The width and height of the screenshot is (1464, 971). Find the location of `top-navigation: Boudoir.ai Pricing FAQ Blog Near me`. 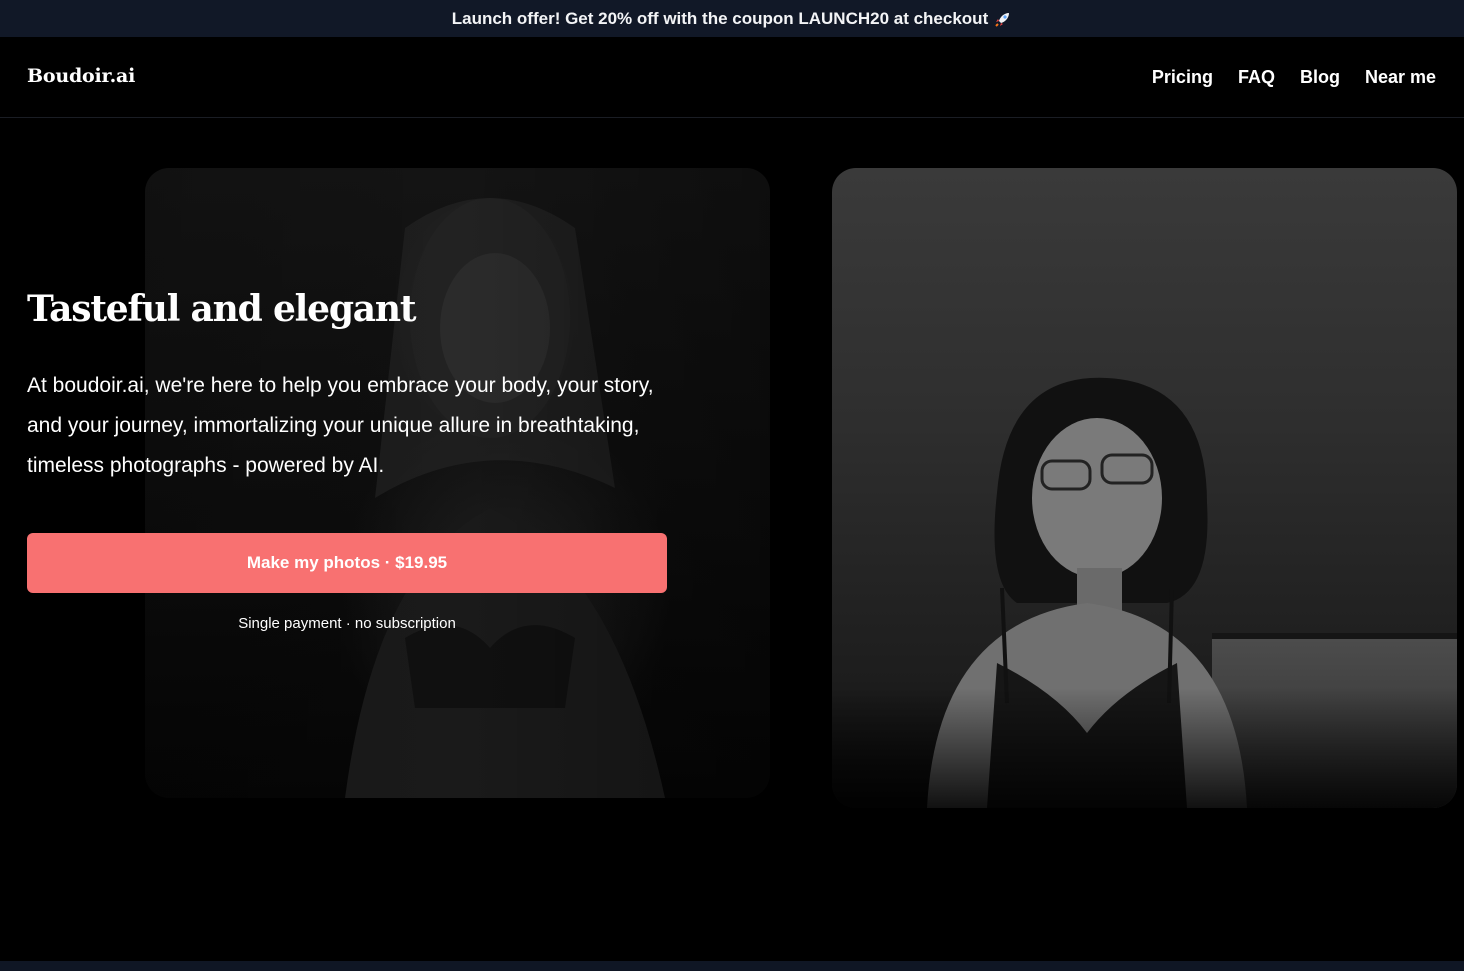

top-navigation: Boudoir.ai Pricing FAQ Blog Near me is located at coordinates (732, 77).